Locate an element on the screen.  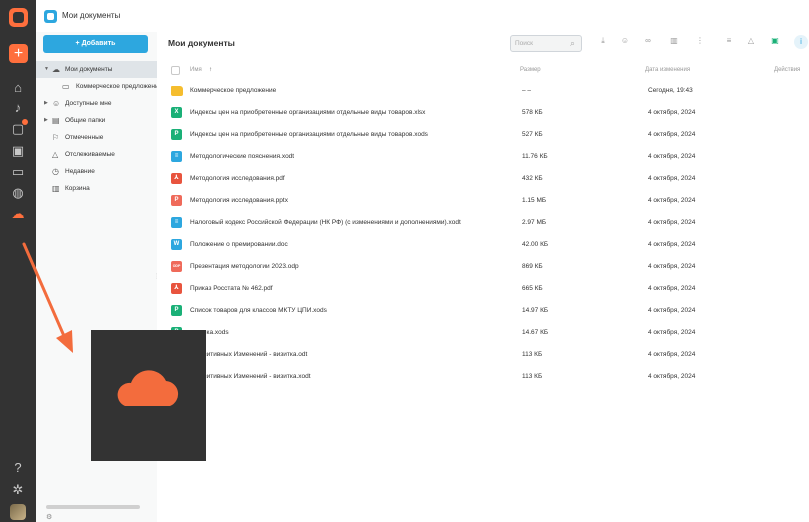
cloud-overlay is located at coordinates (148, 395).